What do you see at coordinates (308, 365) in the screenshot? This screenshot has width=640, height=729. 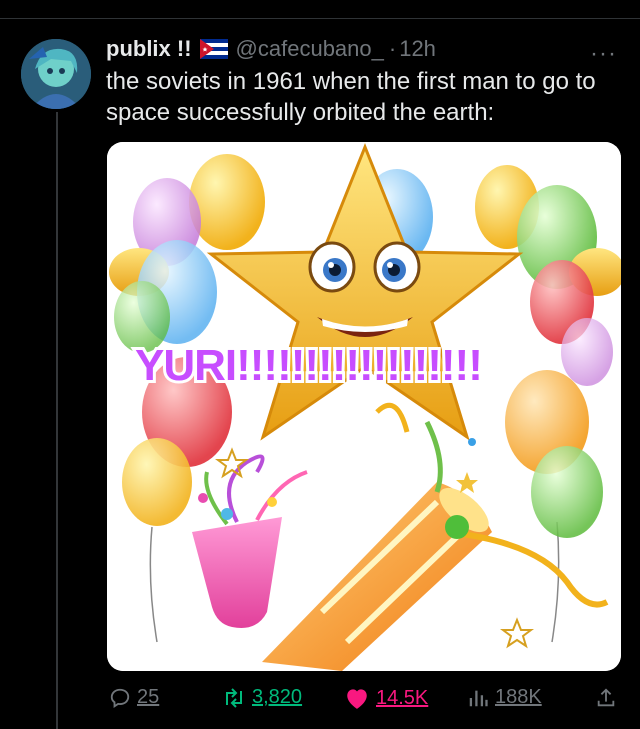 I see `meme-caption: YURI!!!!!!!!!!!!!!!!!!` at bounding box center [308, 365].